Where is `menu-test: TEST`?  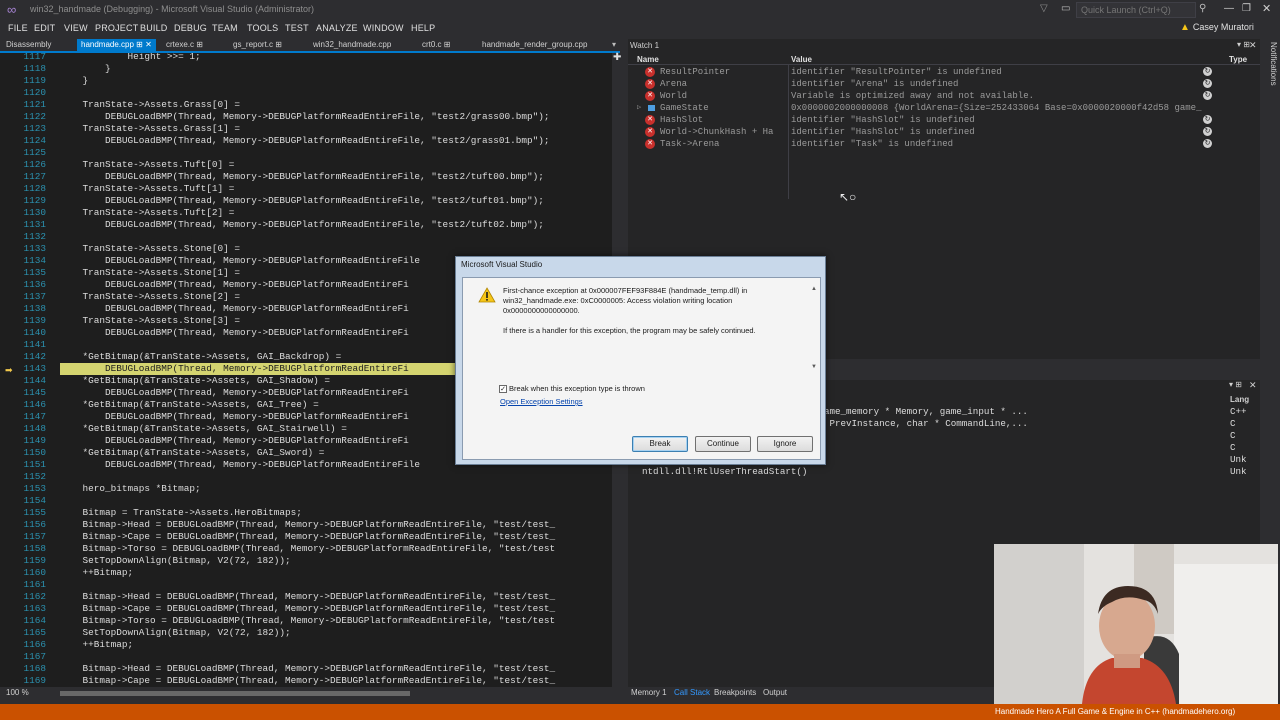 menu-test: TEST is located at coordinates (297, 28).